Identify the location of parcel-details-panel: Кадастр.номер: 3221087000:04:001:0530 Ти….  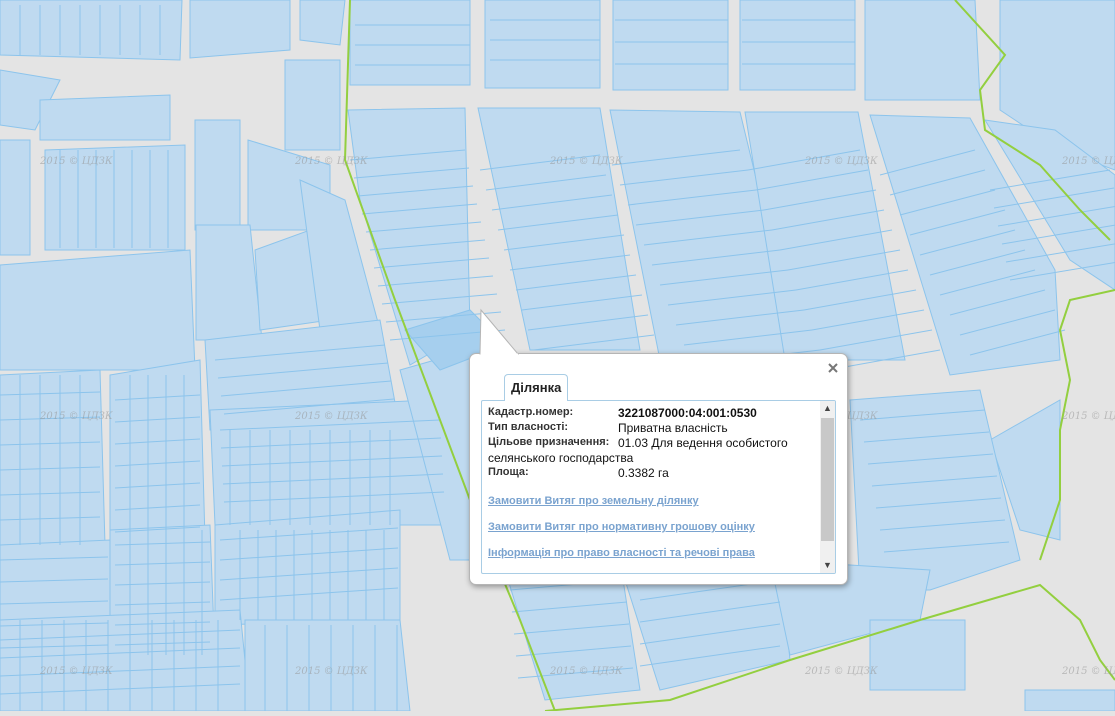
(658, 487).